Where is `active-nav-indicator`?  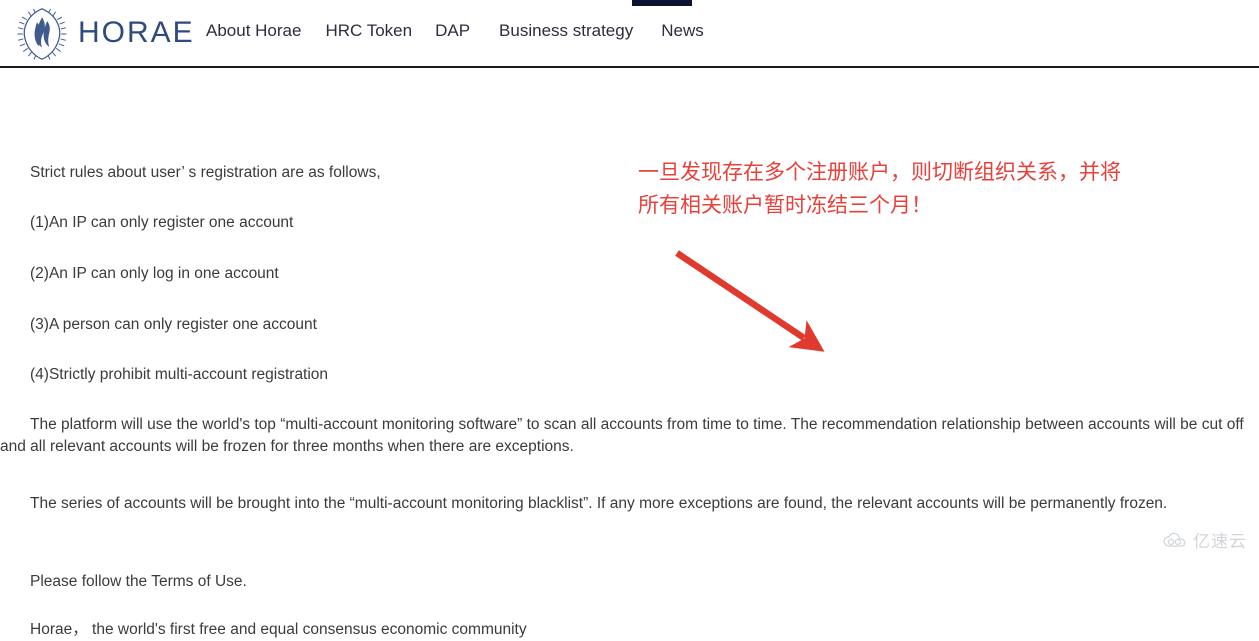 active-nav-indicator is located at coordinates (662, 3).